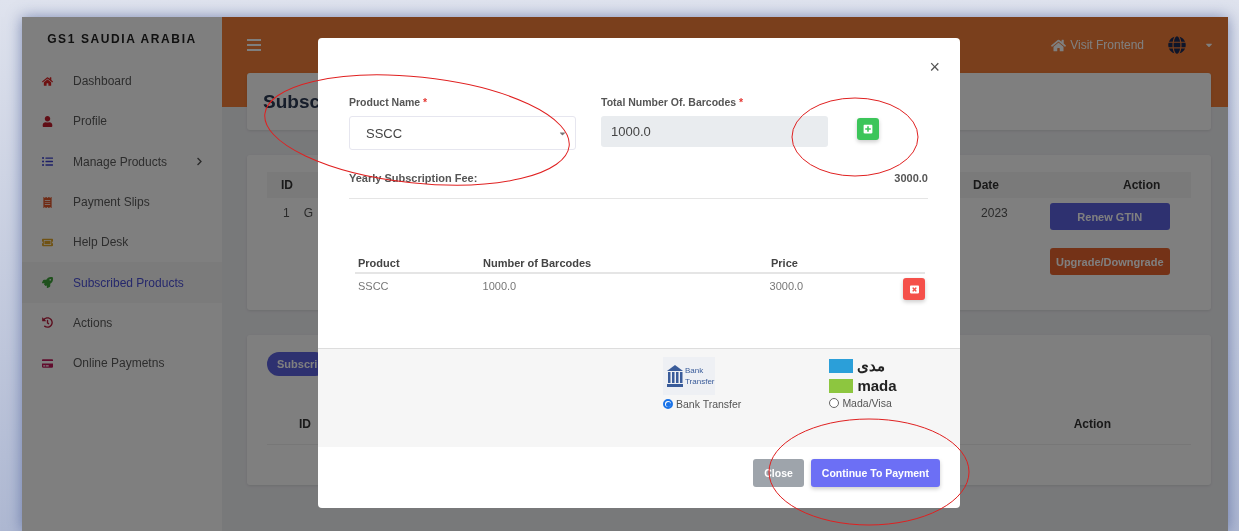 The image size is (1239, 531). What do you see at coordinates (413, 178) in the screenshot?
I see `fee-label: Yearly Subscription Fee:` at bounding box center [413, 178].